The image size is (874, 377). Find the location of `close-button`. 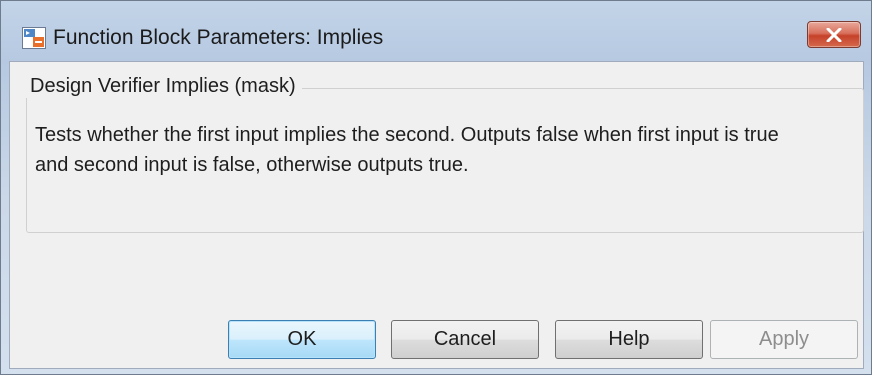

close-button is located at coordinates (834, 34).